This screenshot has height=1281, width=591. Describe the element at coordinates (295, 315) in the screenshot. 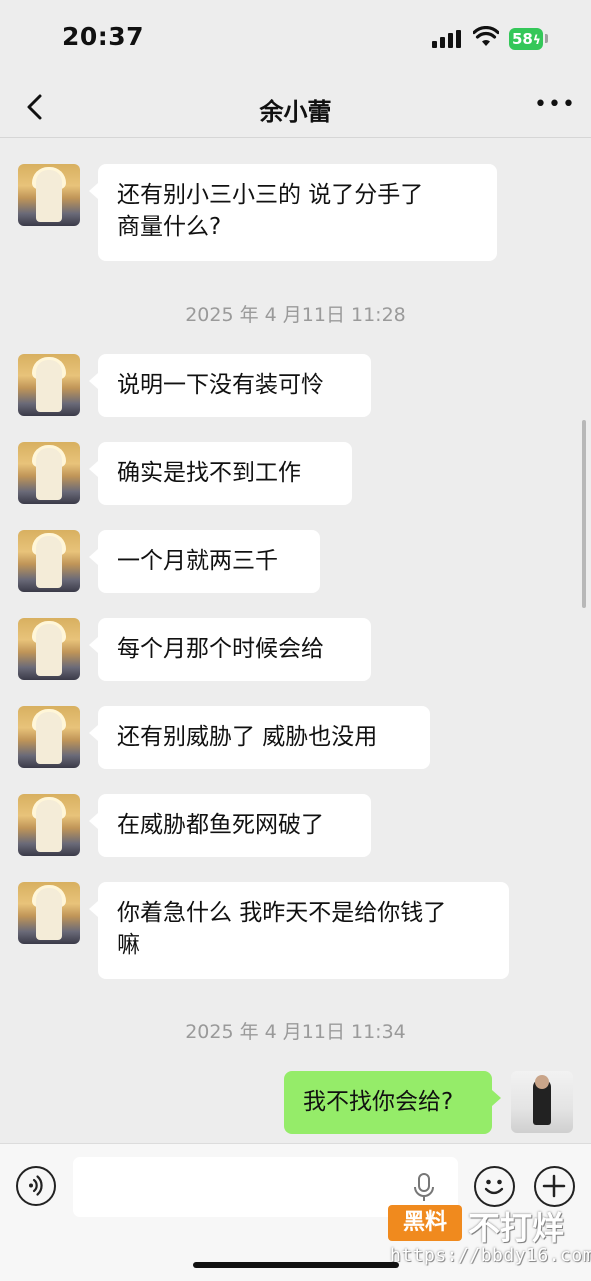

I see `message-timestamp: 2025 年 4 月11日 11:28` at that location.